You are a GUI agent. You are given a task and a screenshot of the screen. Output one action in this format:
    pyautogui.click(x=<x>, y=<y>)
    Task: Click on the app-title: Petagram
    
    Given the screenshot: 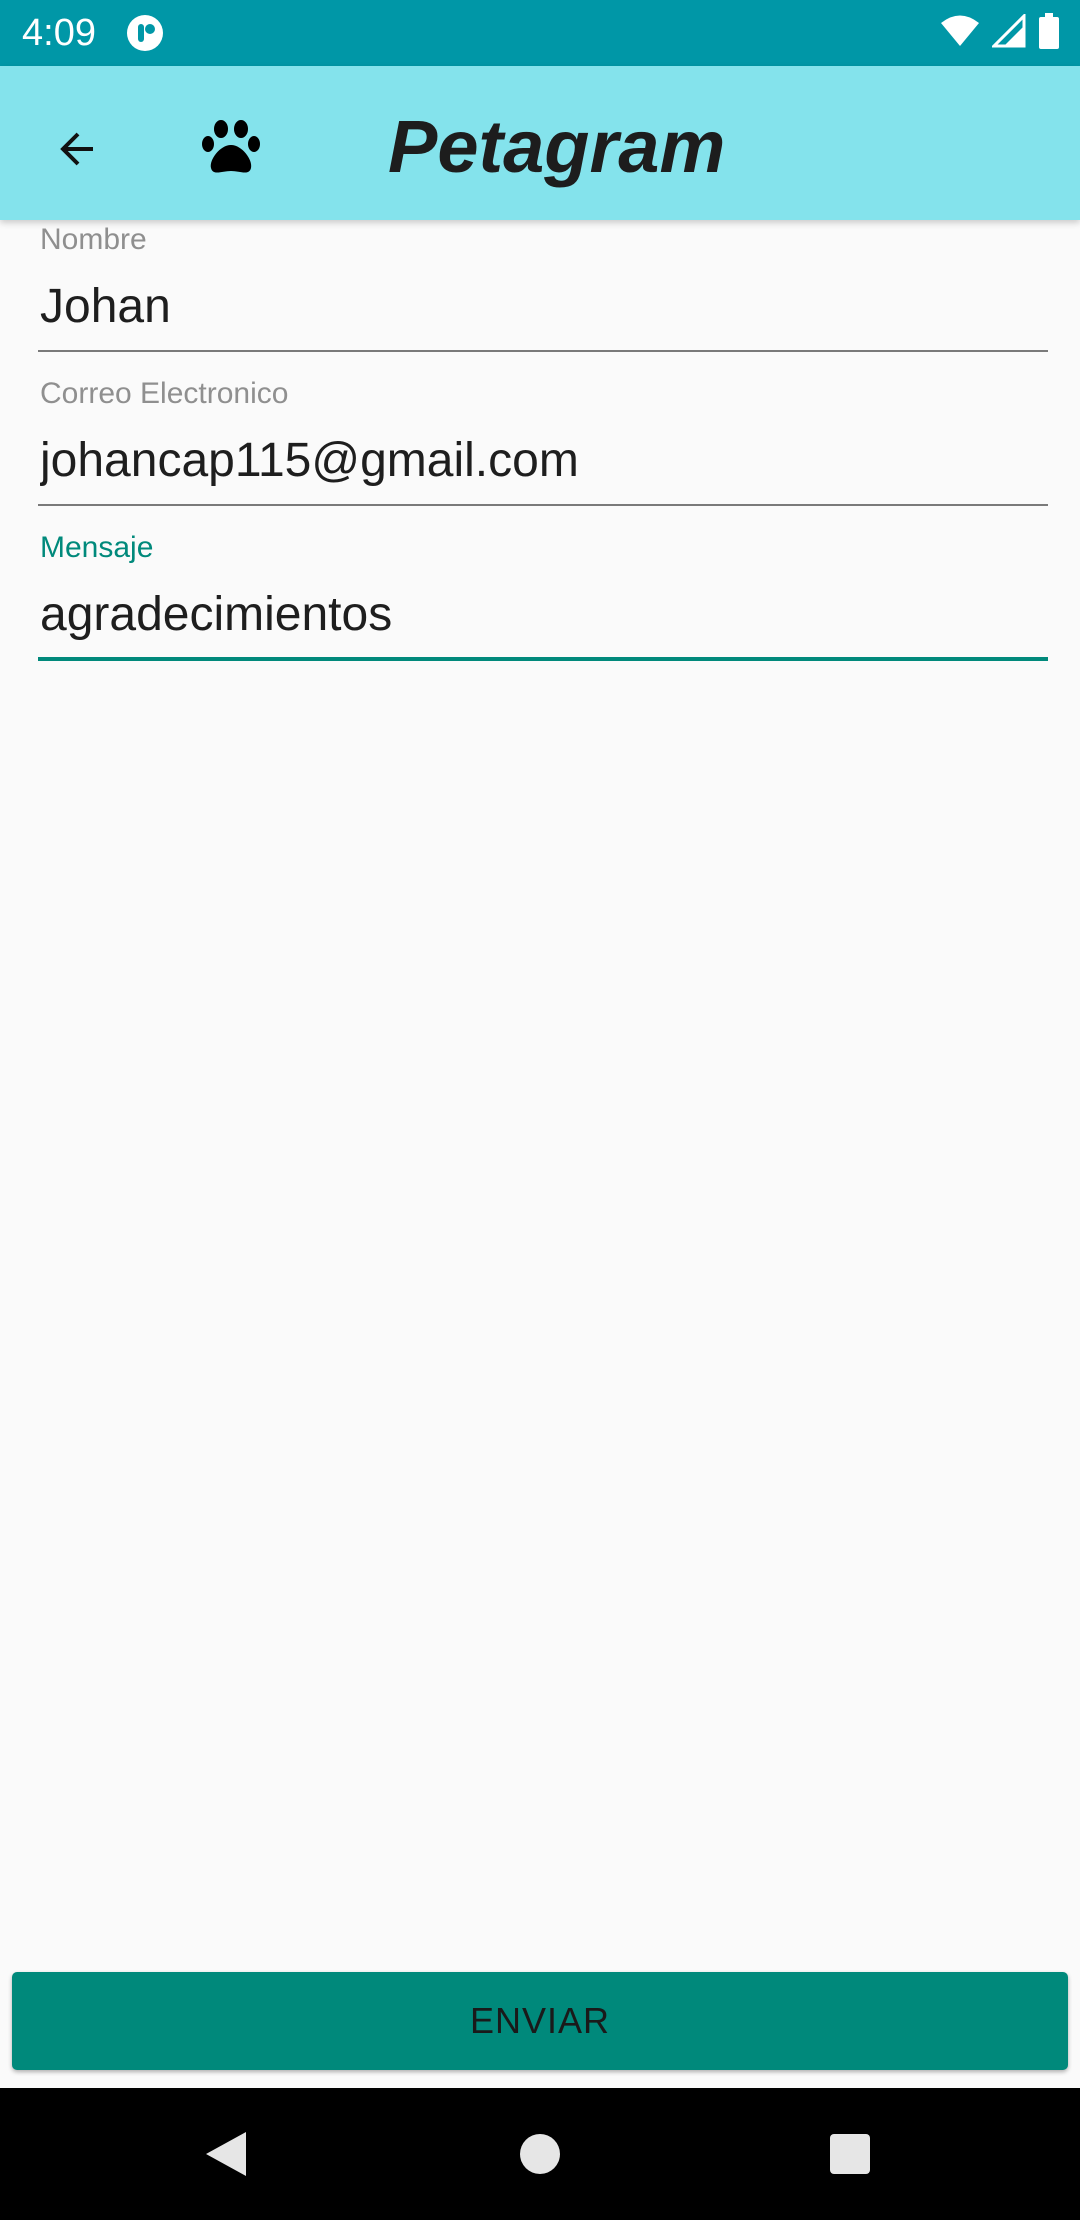 What is the action you would take?
    pyautogui.click(x=557, y=146)
    